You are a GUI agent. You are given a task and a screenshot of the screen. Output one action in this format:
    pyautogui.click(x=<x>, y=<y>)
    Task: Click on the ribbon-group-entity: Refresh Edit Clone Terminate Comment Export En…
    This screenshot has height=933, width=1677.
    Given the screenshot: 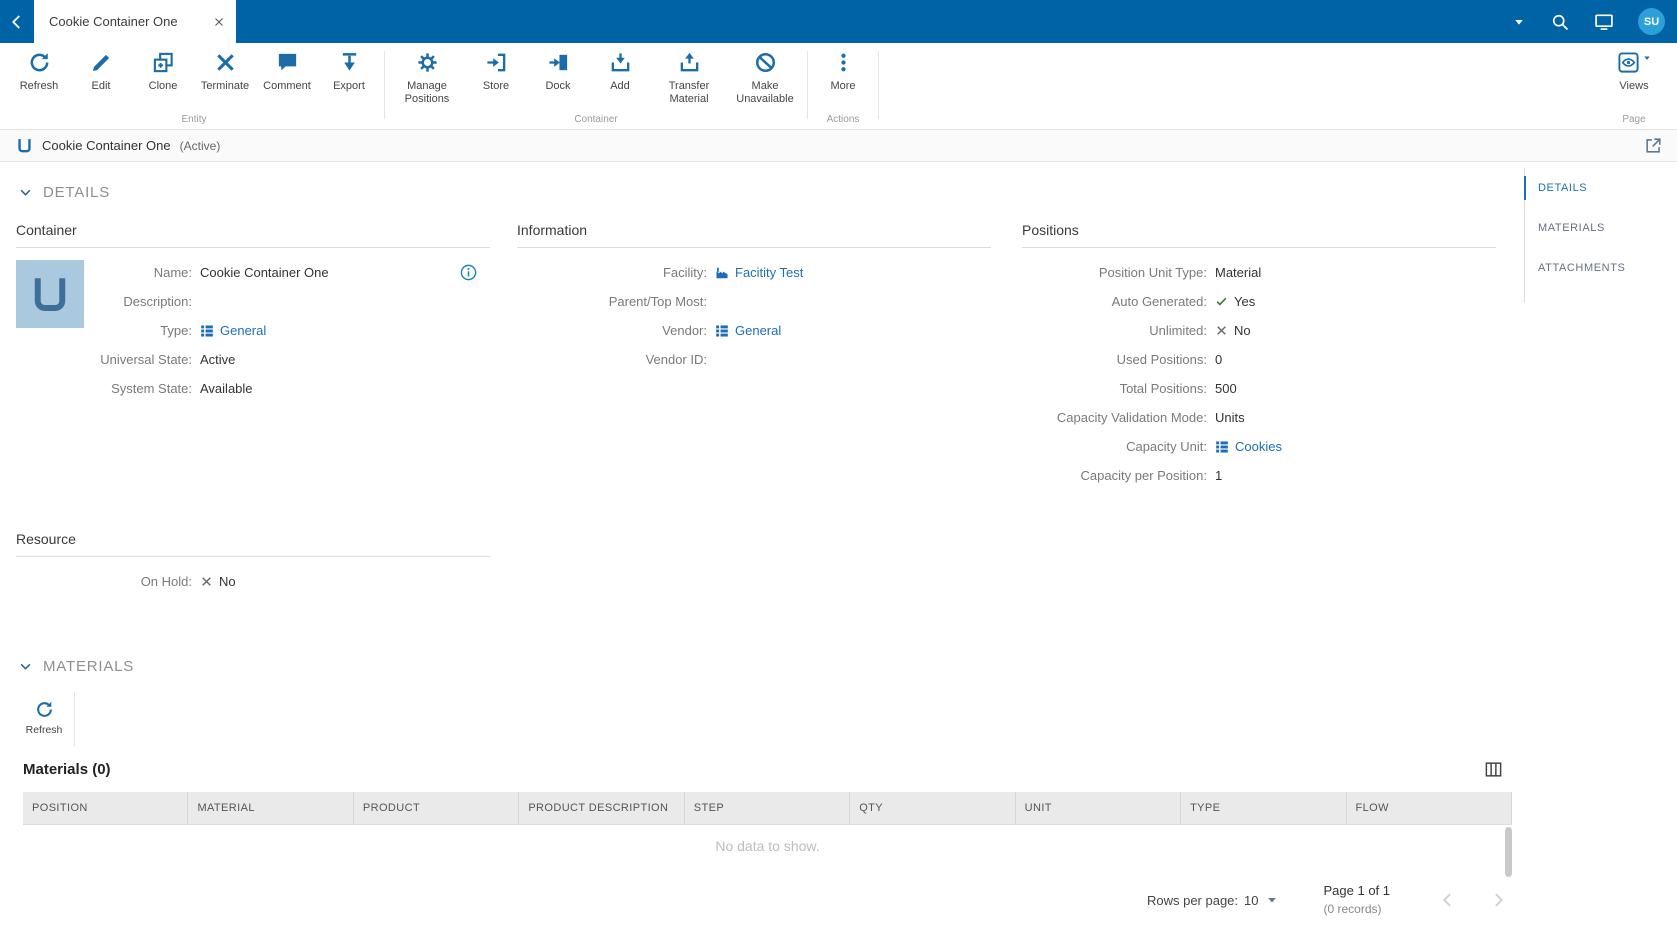 What is the action you would take?
    pyautogui.click(x=194, y=86)
    